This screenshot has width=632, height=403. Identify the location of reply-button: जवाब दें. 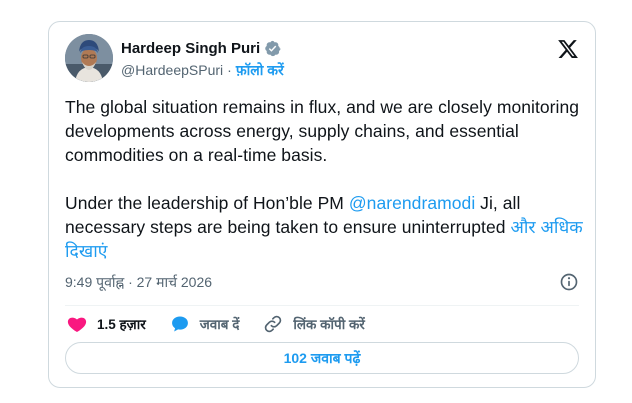
(205, 324).